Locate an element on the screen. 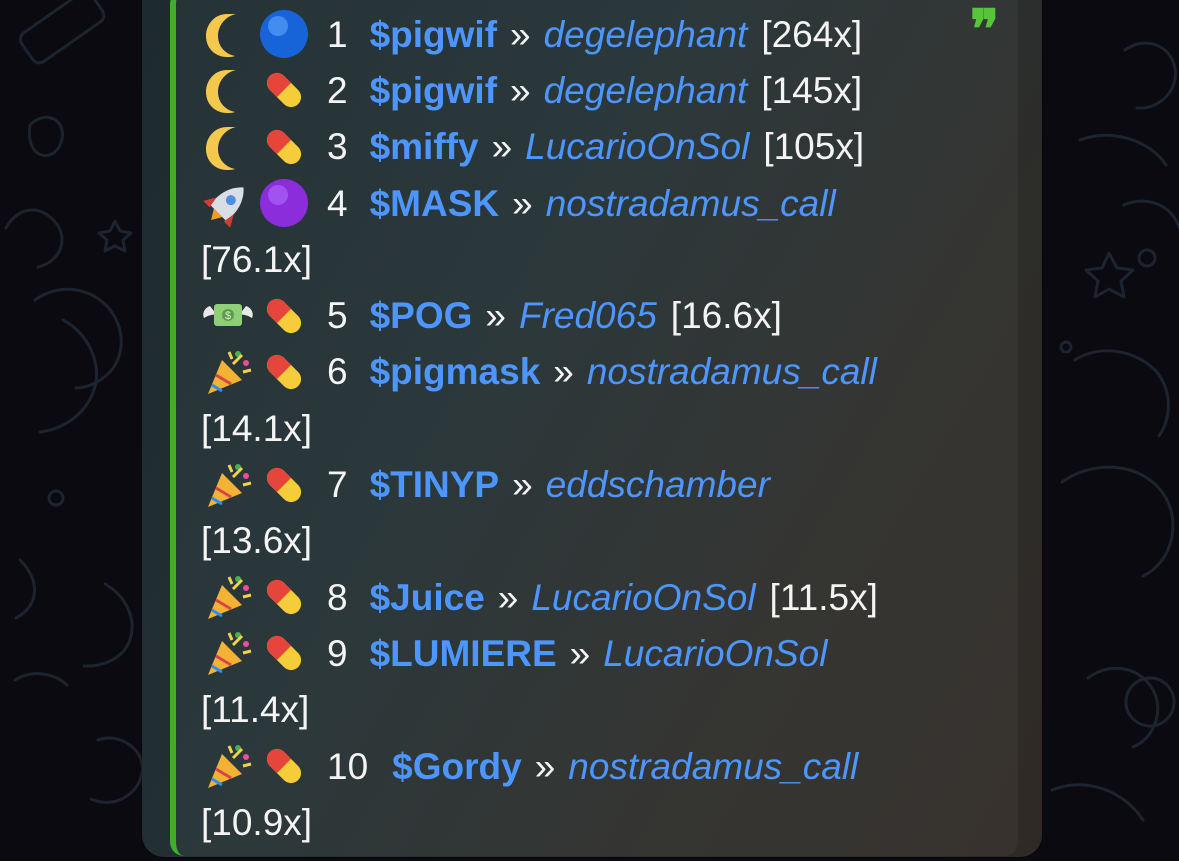 This screenshot has width=1179, height=861. rank-number: 2 is located at coordinates (337, 90).